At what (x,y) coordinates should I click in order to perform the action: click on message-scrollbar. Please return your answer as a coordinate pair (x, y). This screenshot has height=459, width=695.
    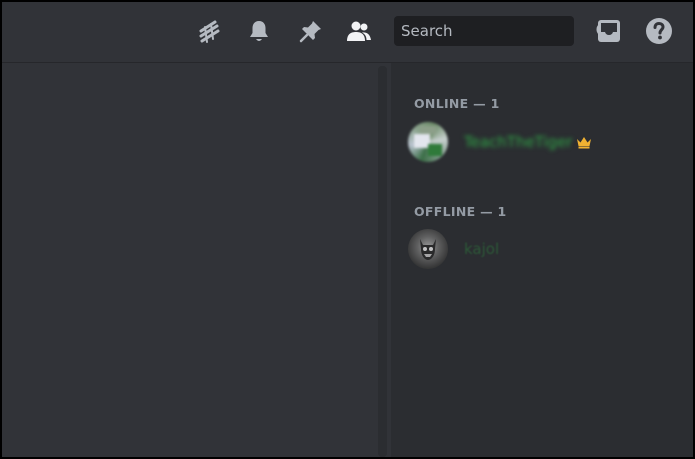
    Looking at the image, I should click on (382, 261).